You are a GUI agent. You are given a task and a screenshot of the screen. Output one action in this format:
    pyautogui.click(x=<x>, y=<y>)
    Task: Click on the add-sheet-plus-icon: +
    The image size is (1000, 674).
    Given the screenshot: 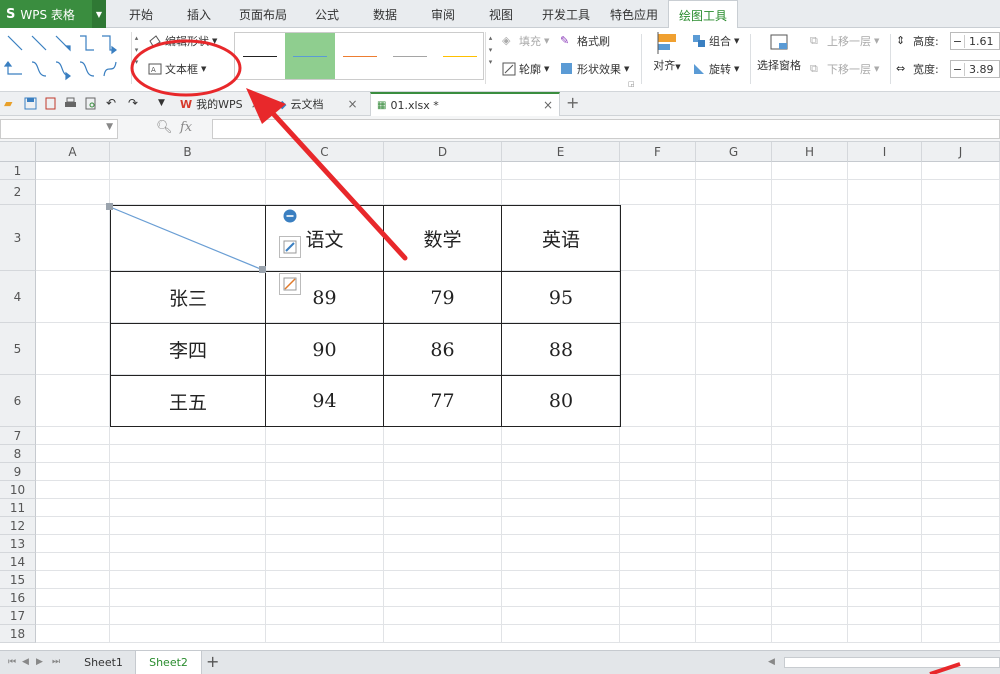 What is the action you would take?
    pyautogui.click(x=212, y=661)
    